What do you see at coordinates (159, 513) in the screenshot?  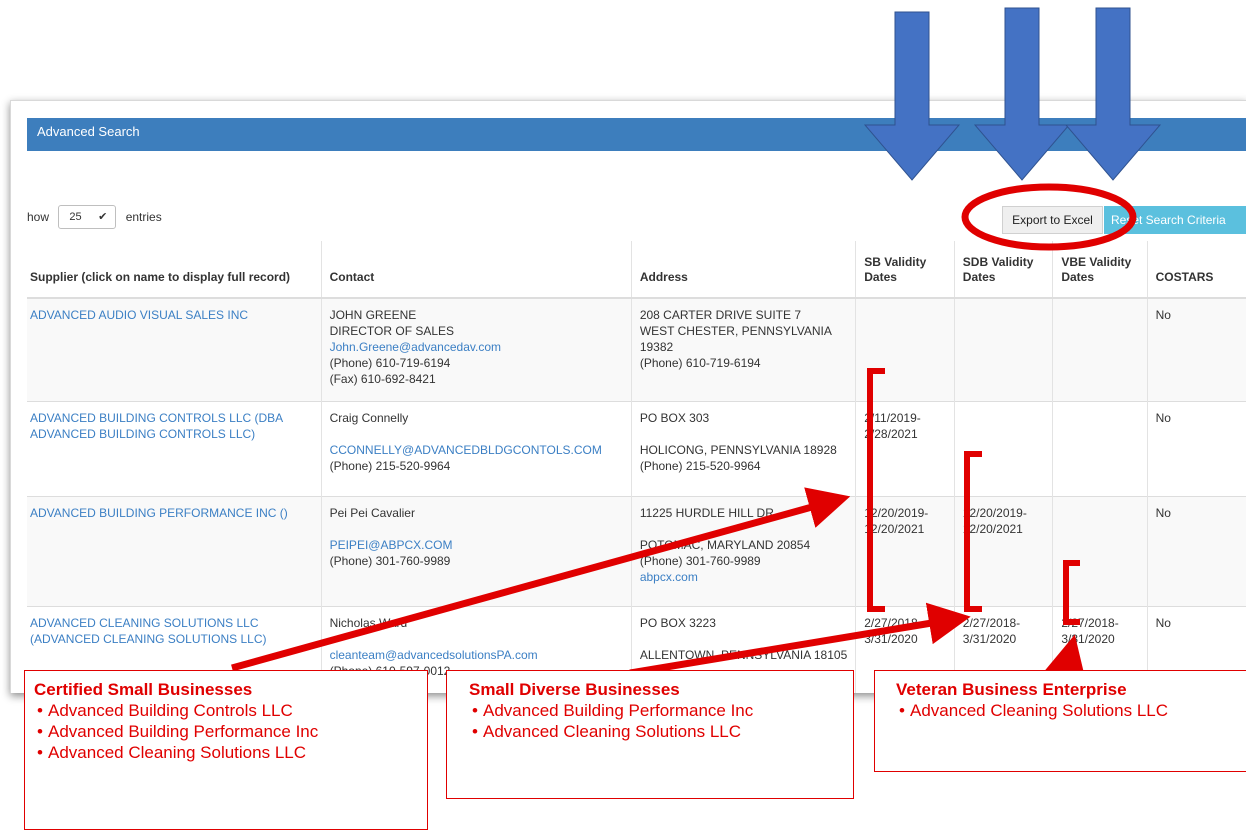 I see `supplier-link: ADVANCED BUILDING PERFORMANCE INC ()` at bounding box center [159, 513].